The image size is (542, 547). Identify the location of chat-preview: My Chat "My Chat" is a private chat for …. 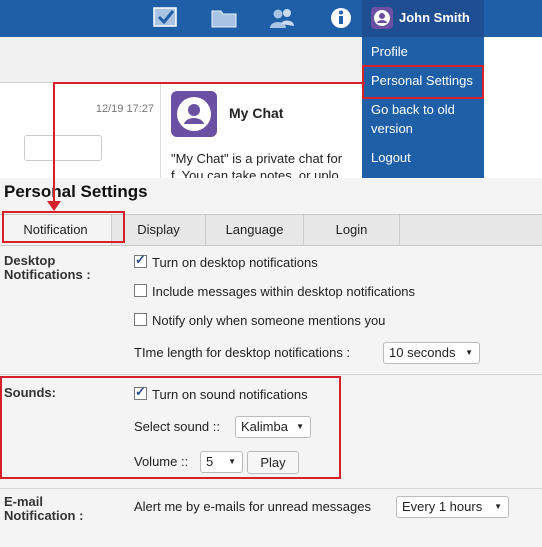
(262, 130).